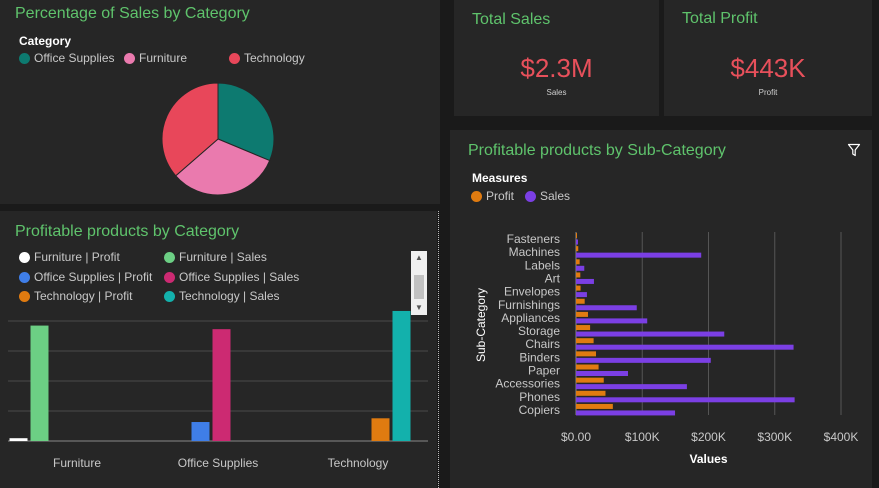 The height and width of the screenshot is (488, 879). Describe the element at coordinates (544, 371) in the screenshot. I see `y-tick-label: Paper` at that location.